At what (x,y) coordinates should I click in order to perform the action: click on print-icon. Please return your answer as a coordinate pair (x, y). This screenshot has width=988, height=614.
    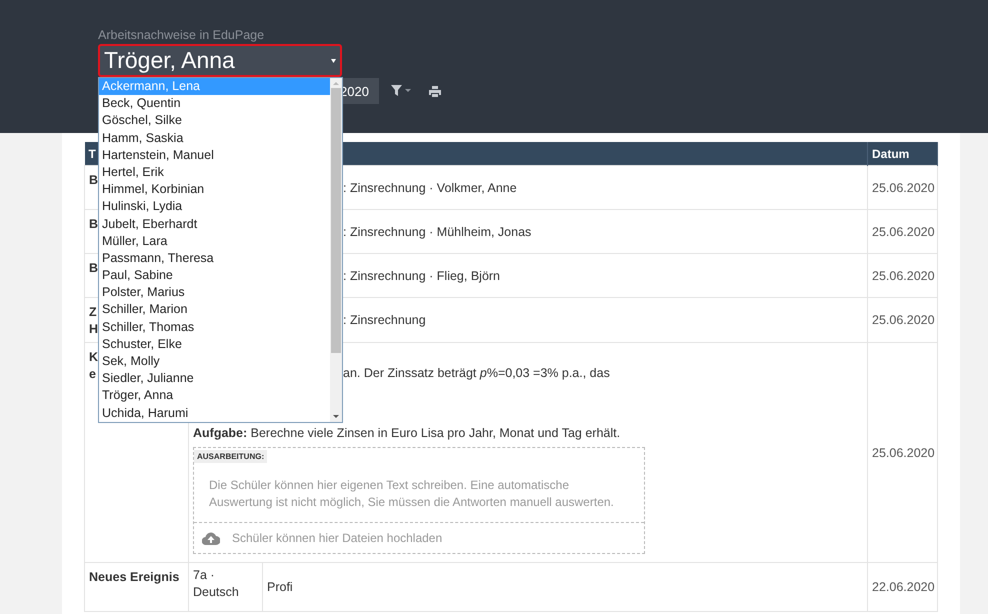
    Looking at the image, I should click on (434, 91).